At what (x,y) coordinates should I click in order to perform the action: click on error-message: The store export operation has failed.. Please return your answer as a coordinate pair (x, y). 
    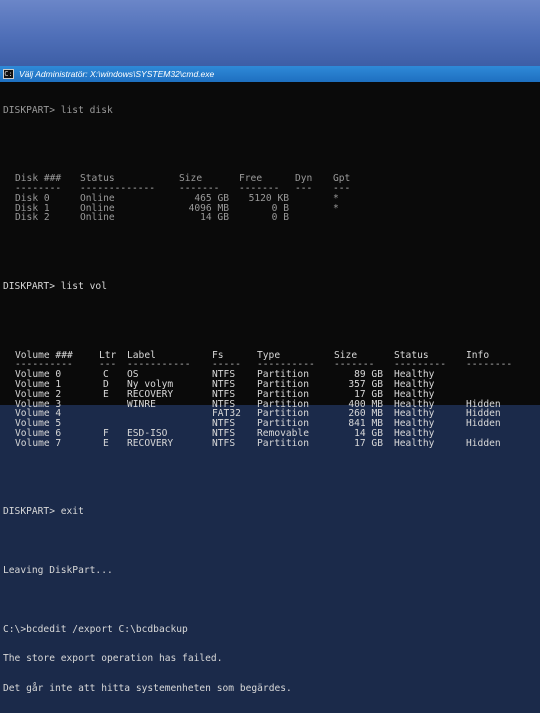
    Looking at the image, I should click on (113, 659).